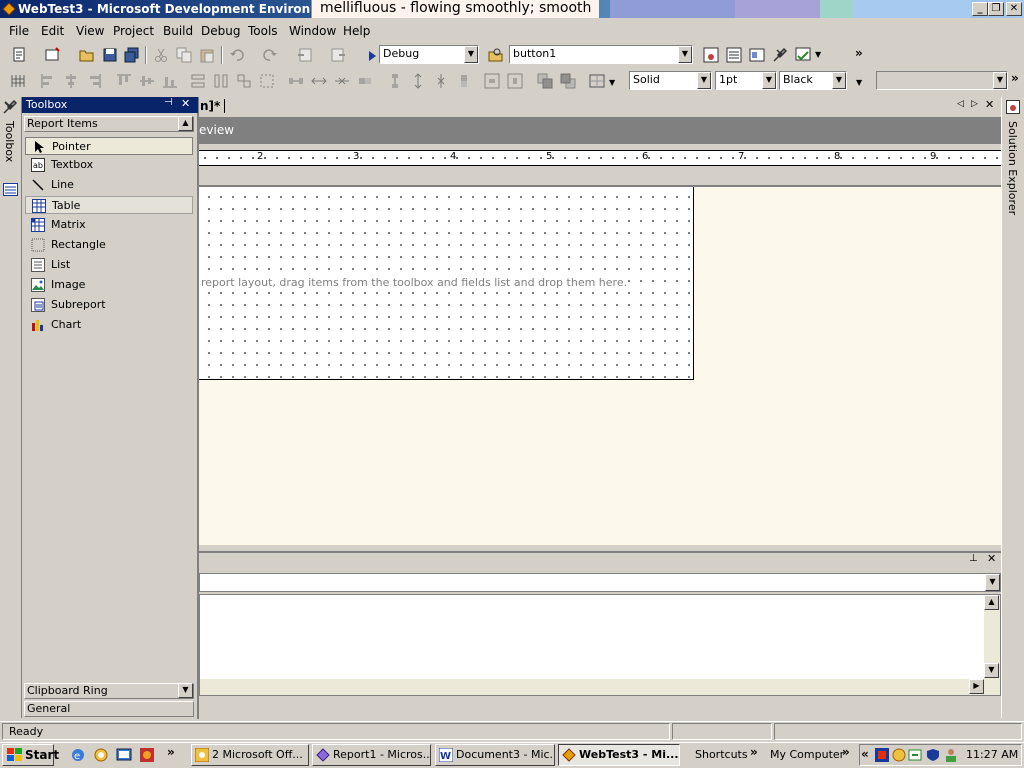 The width and height of the screenshot is (1024, 768). Describe the element at coordinates (1014, 9) in the screenshot. I see `close-button: ✕` at that location.